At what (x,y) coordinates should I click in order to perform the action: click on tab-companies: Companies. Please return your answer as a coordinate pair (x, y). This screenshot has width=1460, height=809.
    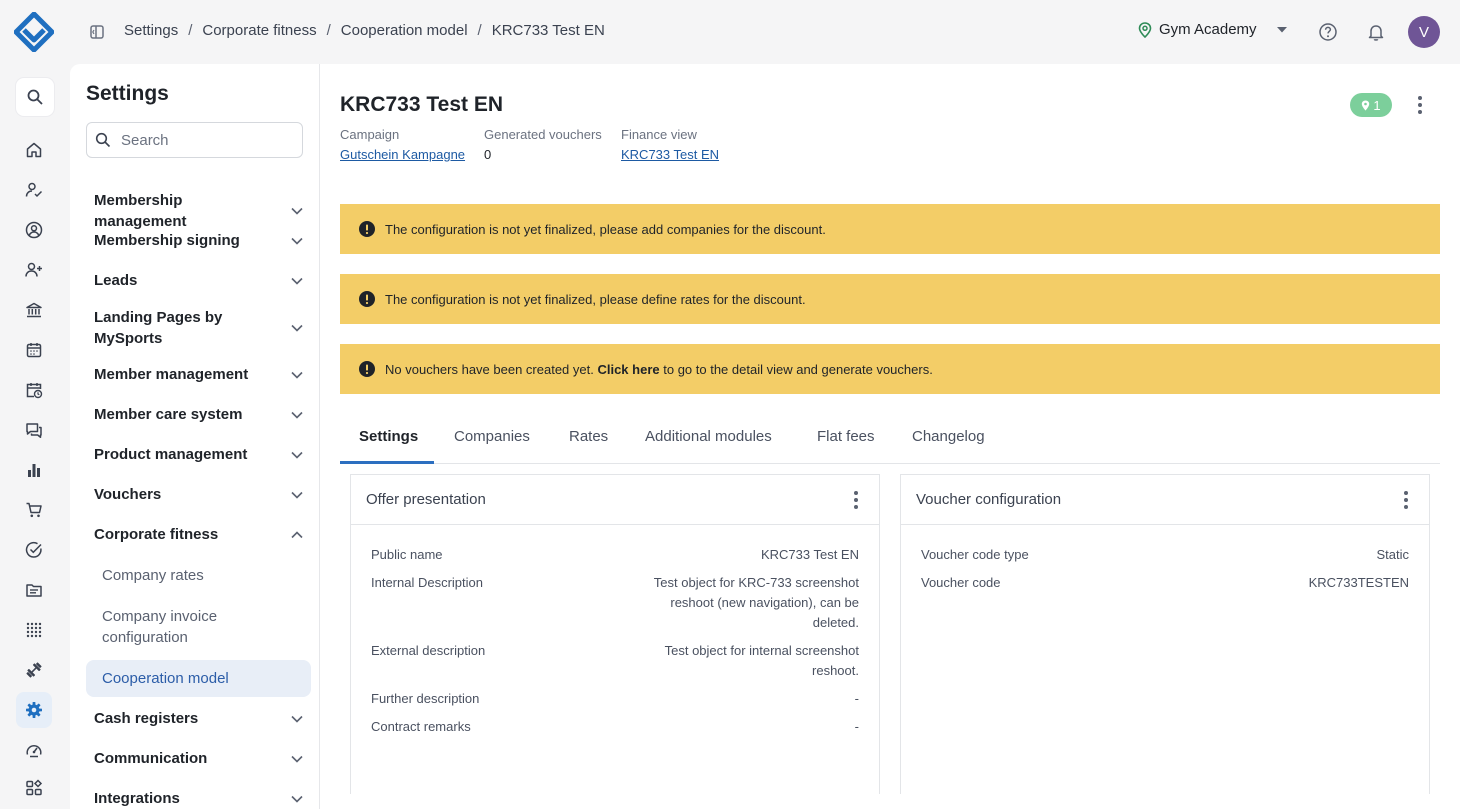
    Looking at the image, I should click on (492, 443).